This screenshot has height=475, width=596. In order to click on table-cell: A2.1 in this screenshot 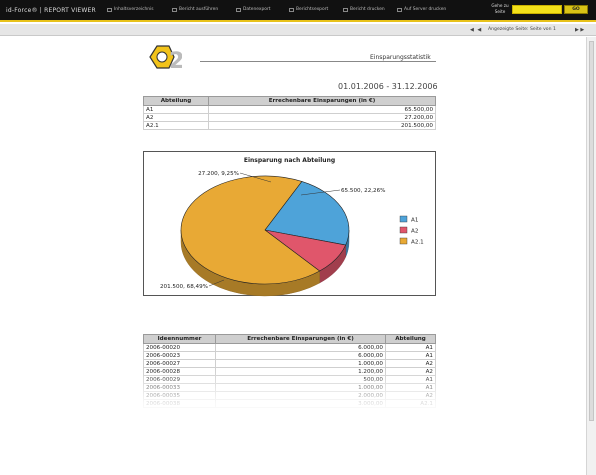, I will do `click(176, 125)`.